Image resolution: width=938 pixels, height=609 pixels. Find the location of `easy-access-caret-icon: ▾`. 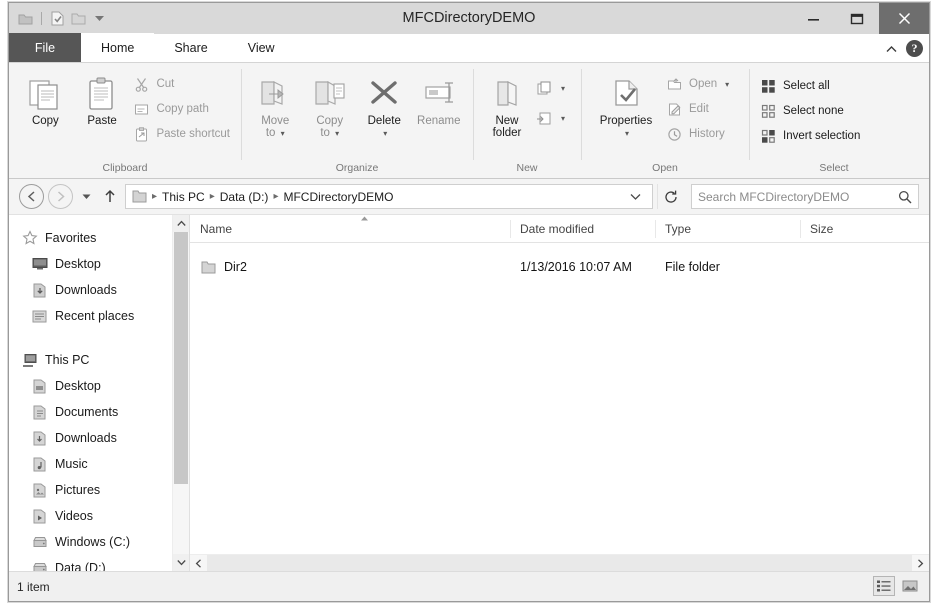

easy-access-caret-icon: ▾ is located at coordinates (563, 118).